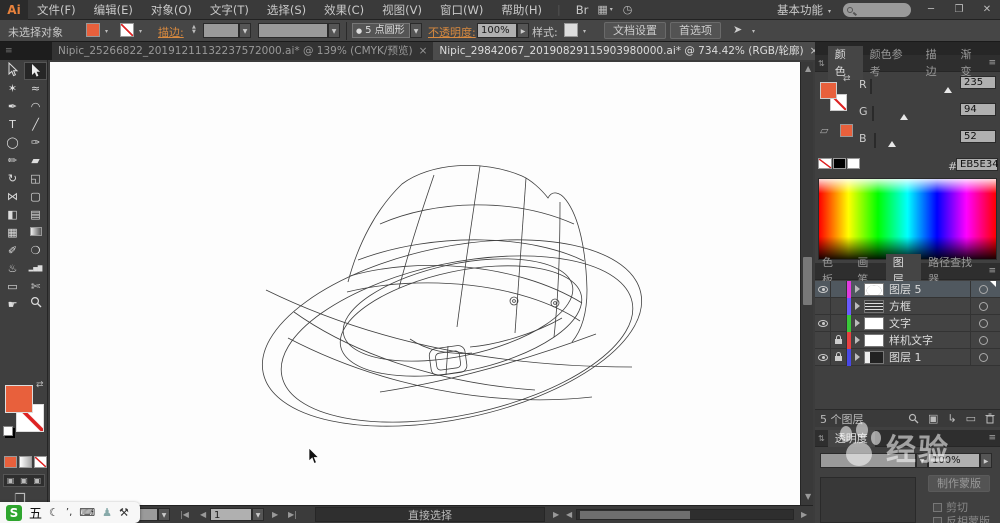  I want to click on layer-row: 样机文字, so click(907, 340).